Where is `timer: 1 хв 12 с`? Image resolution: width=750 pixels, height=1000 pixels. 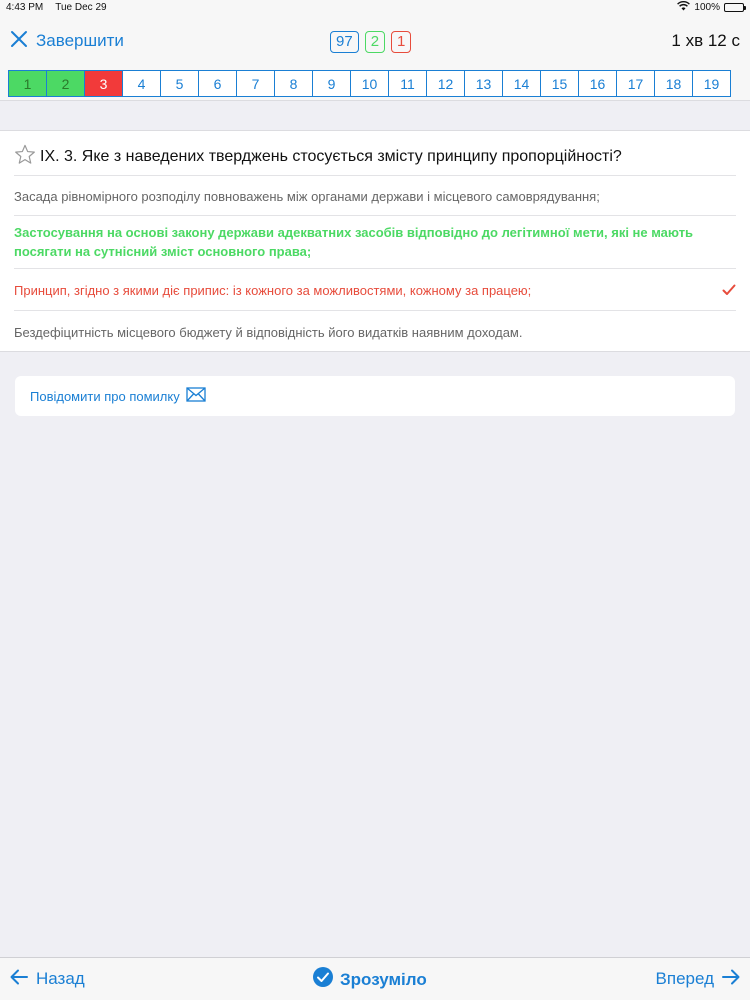 timer: 1 хв 12 с is located at coordinates (705, 40).